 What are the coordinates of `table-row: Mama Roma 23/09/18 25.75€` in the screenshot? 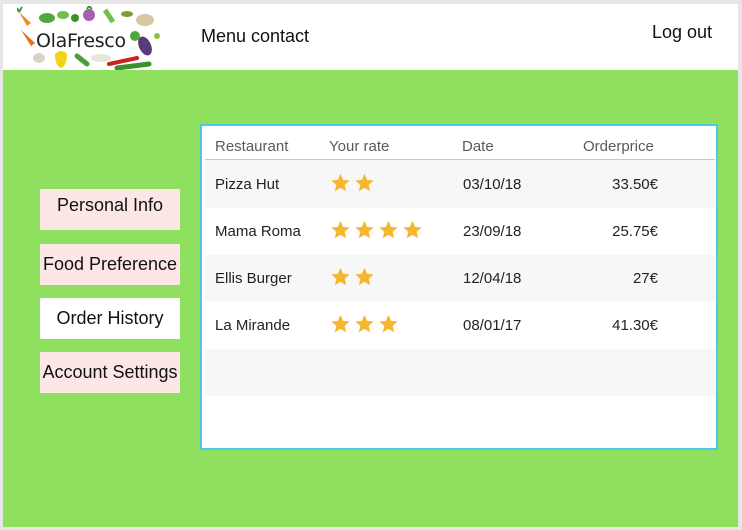 It's located at (460, 231).